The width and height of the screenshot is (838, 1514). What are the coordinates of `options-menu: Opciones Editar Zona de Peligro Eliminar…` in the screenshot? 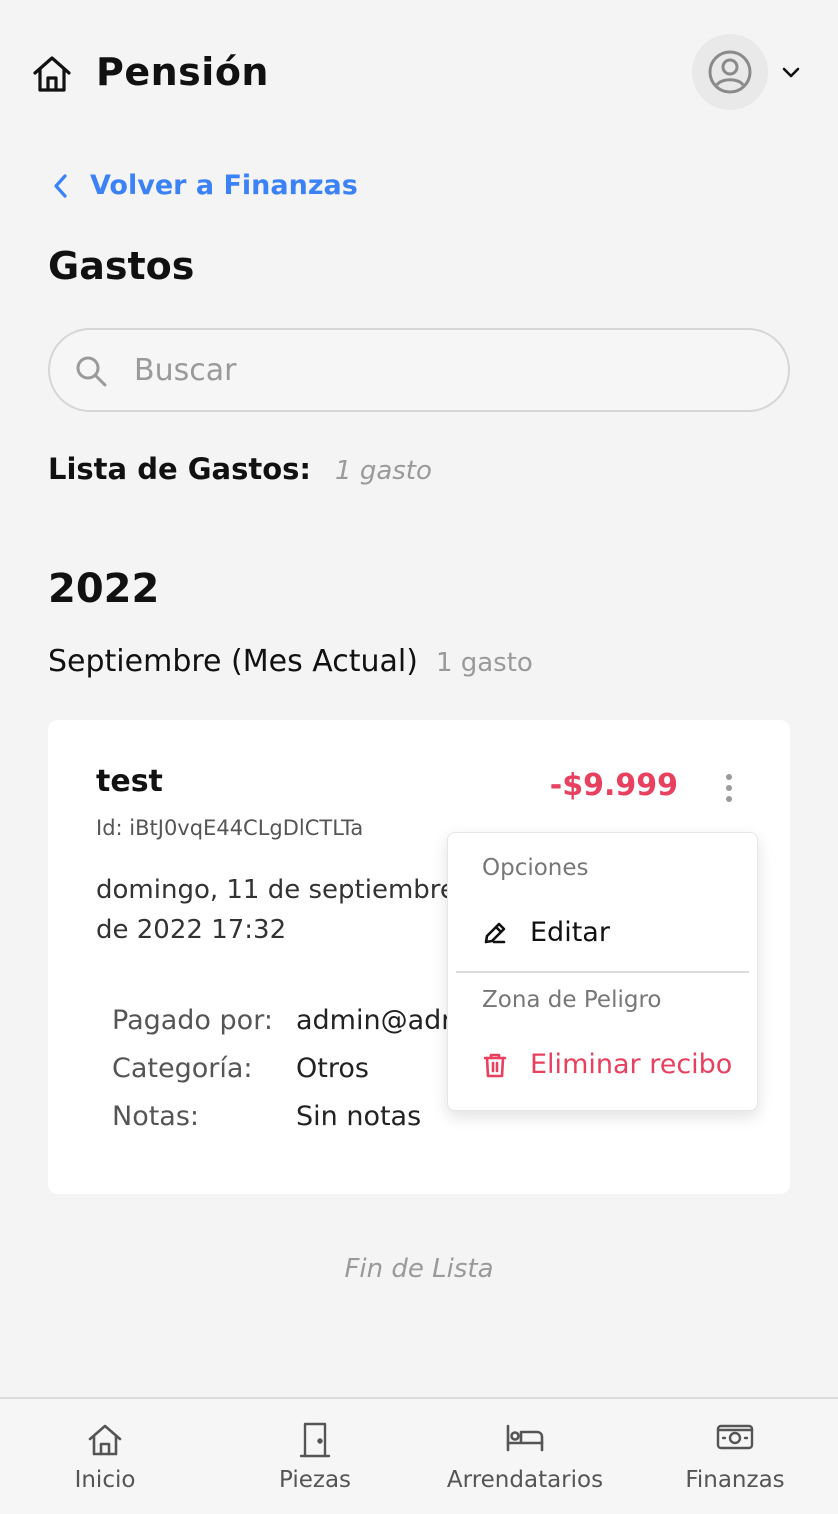 It's located at (602, 971).